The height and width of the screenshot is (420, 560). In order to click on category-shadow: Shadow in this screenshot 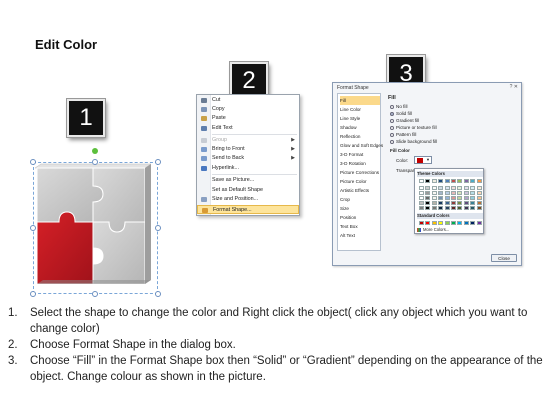, I will do `click(360, 127)`.